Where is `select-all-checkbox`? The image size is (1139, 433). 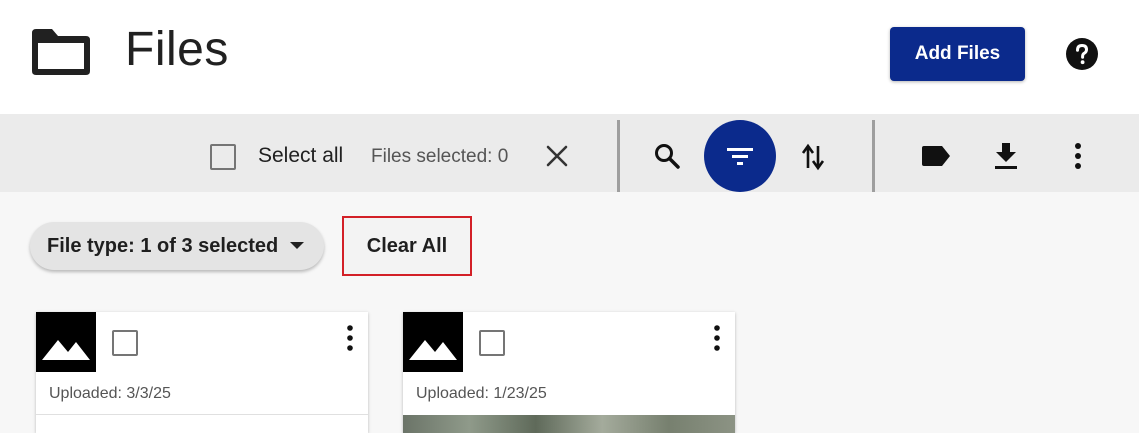
select-all-checkbox is located at coordinates (223, 157).